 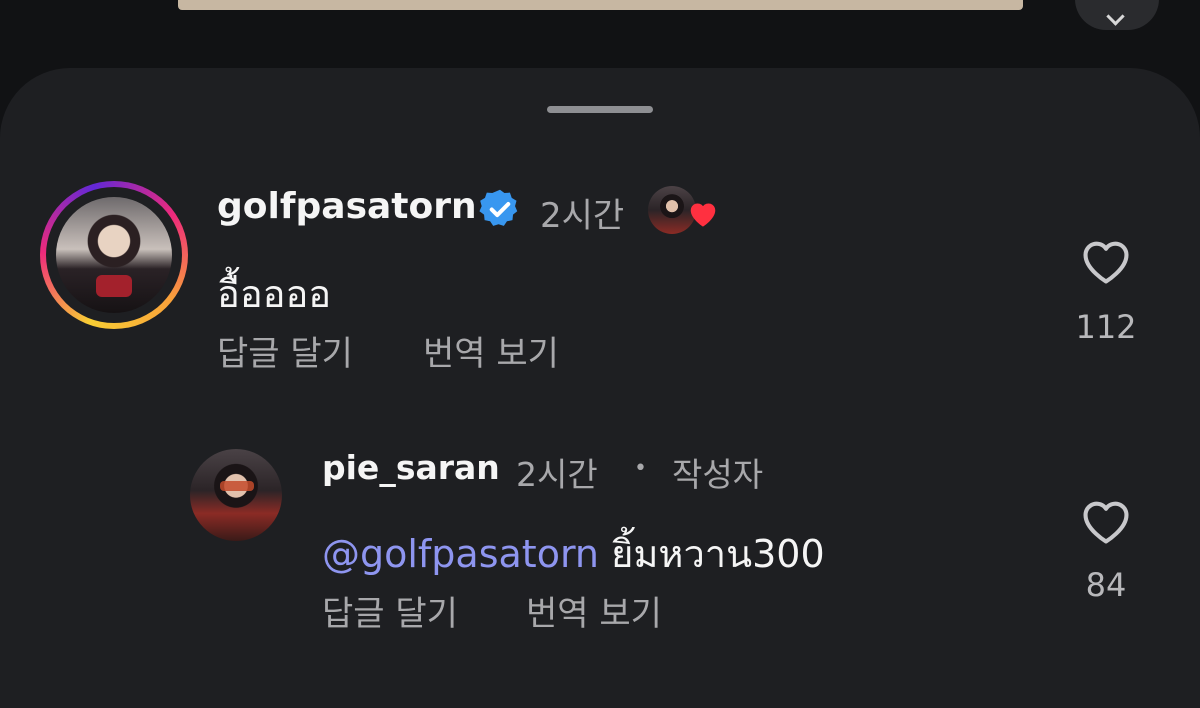 I want to click on chevron-down-icon, so click(x=1115, y=16).